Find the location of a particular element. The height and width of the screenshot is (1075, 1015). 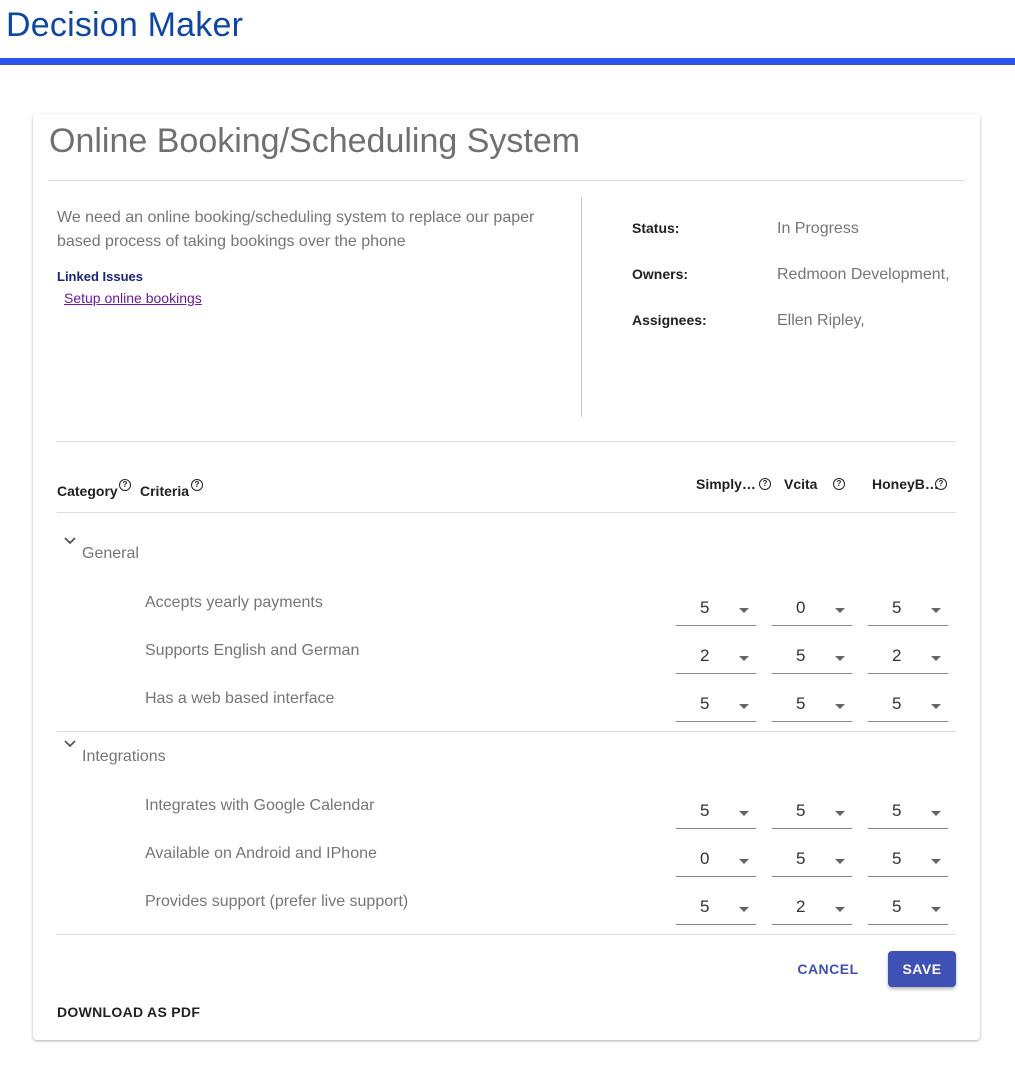

criteria-row-label: Accepts yearly payments is located at coordinates (234, 602).